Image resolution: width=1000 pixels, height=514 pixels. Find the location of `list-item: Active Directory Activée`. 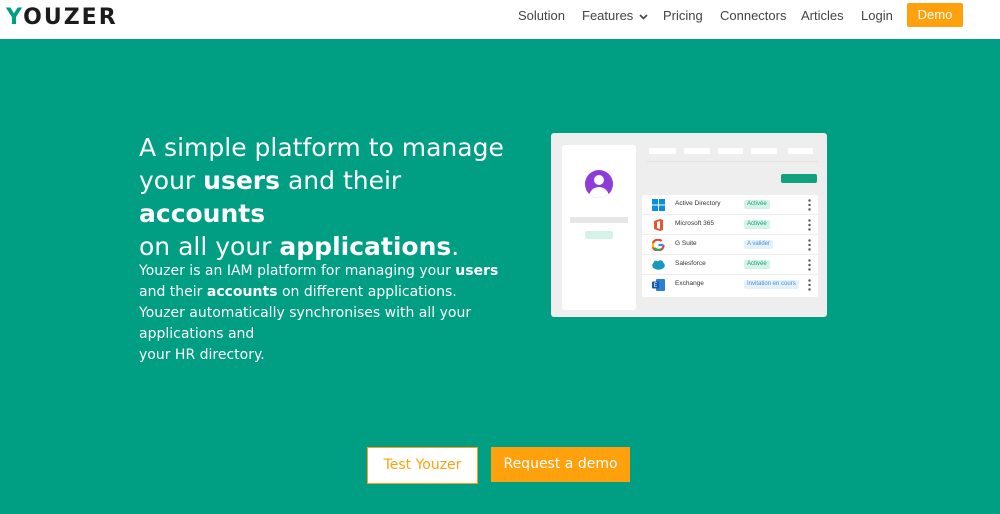

list-item: Active Directory Activée is located at coordinates (730, 205).